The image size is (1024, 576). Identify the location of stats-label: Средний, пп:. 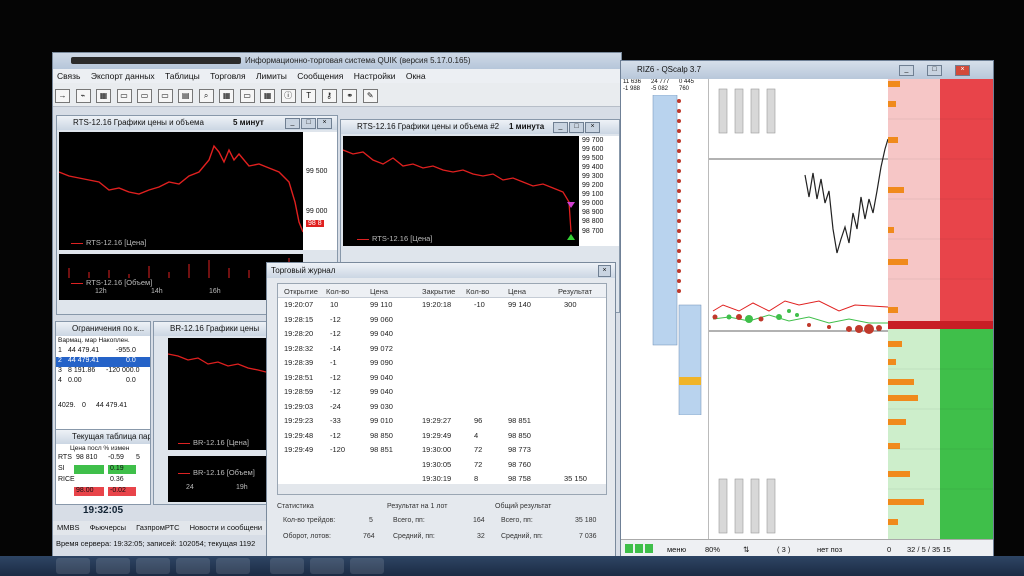
(522, 536).